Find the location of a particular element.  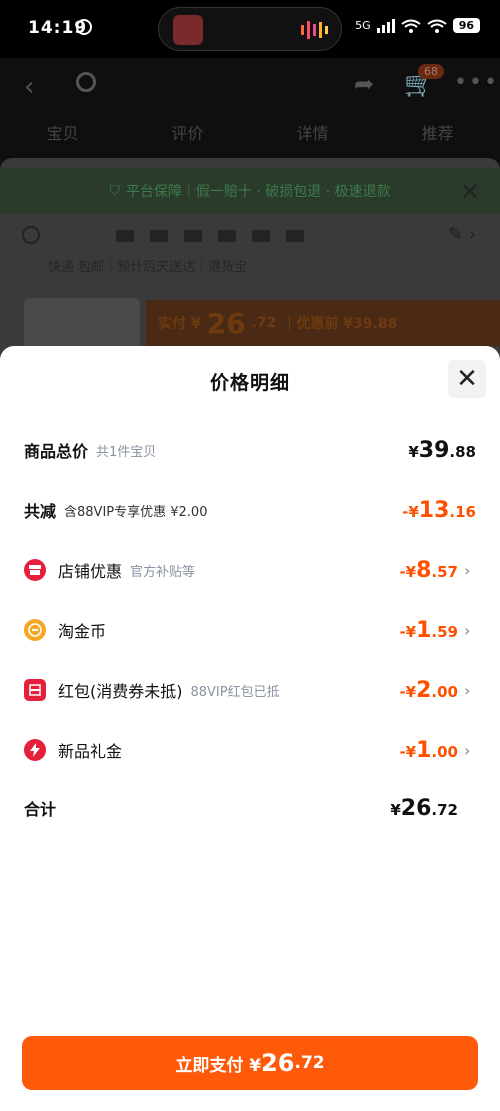

dynamic-island is located at coordinates (250, 29).